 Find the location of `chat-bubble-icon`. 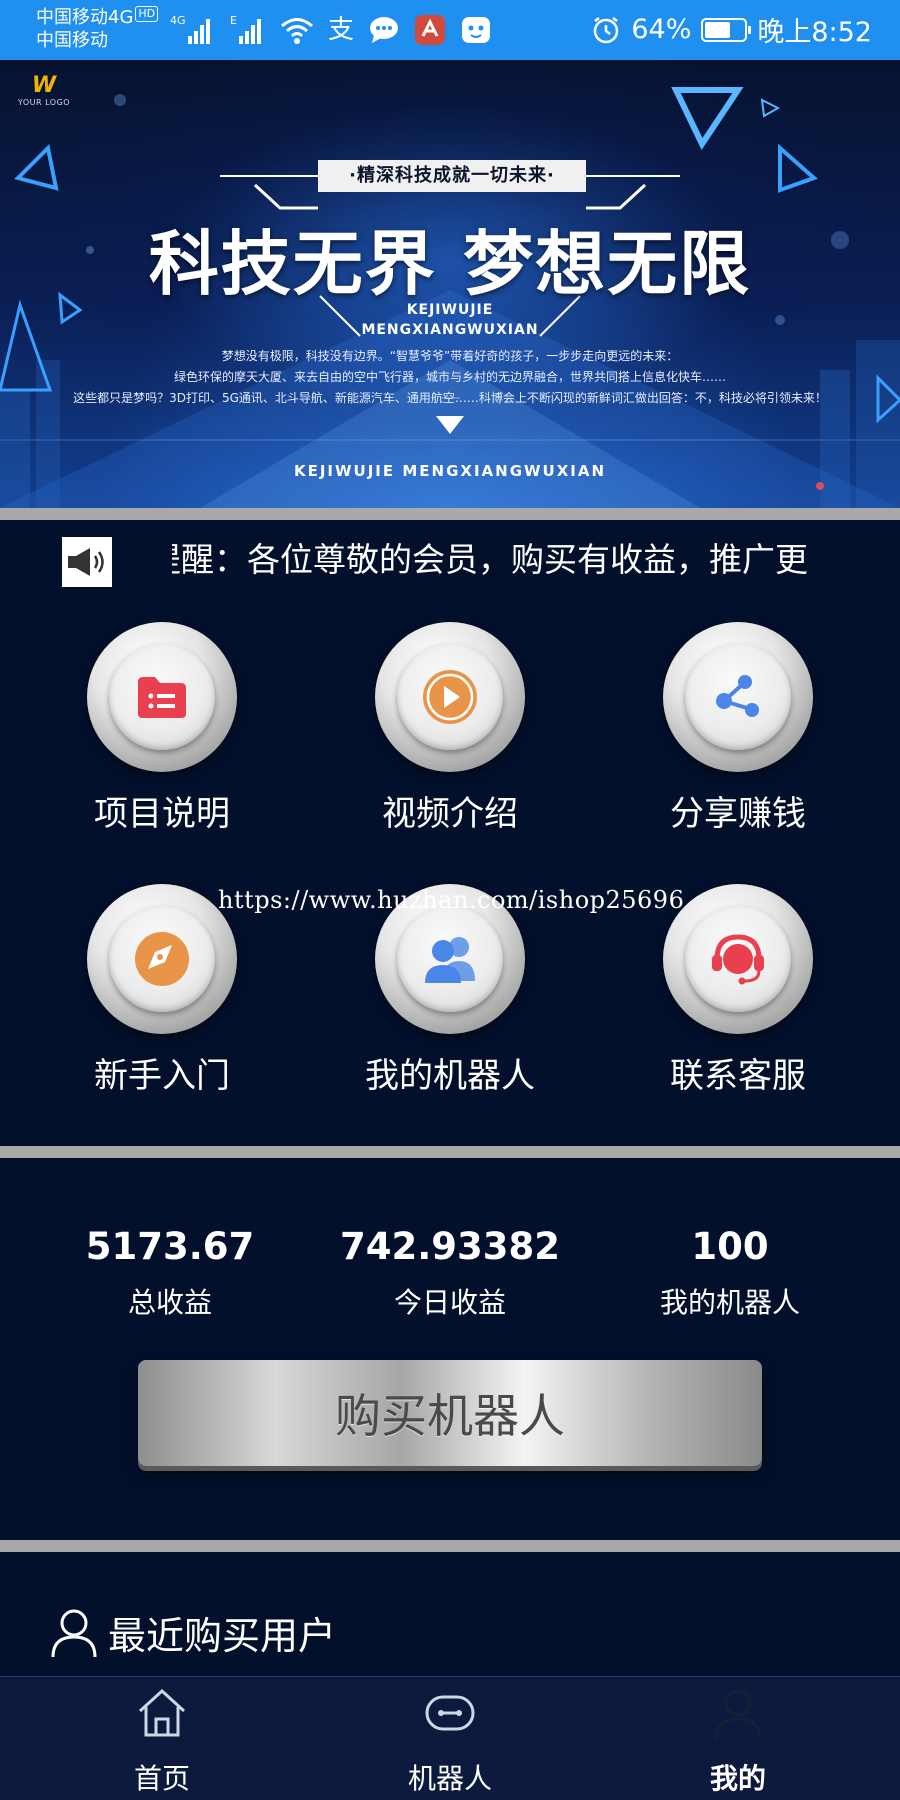

chat-bubble-icon is located at coordinates (384, 30).